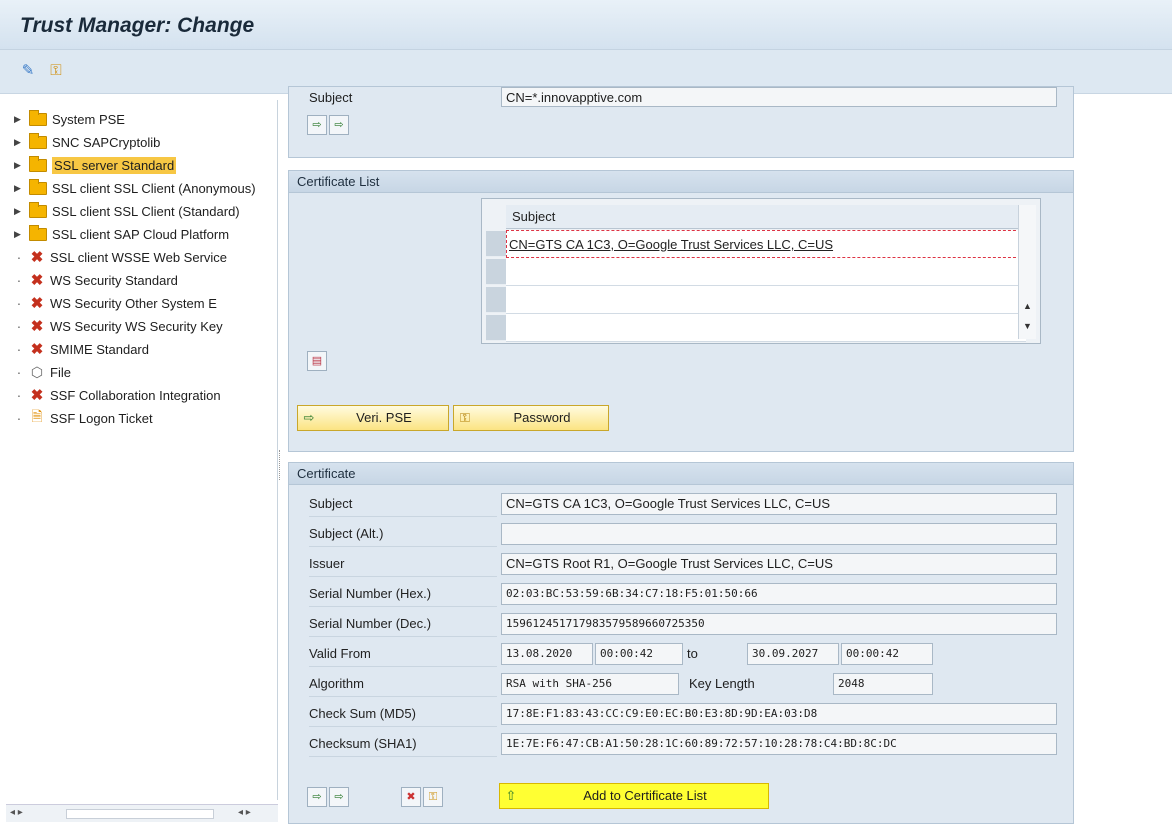 This screenshot has width=1172, height=824. Describe the element at coordinates (37, 371) in the screenshot. I see `file-icon: ⬡` at that location.